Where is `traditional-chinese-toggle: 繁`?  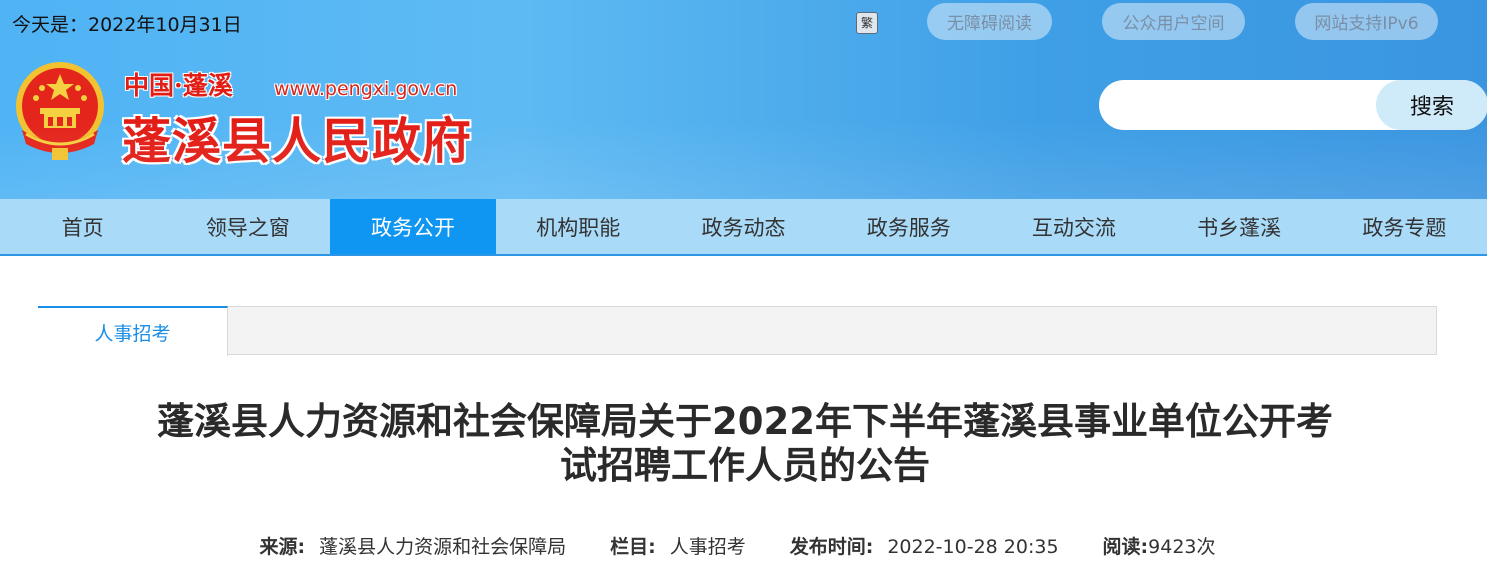
traditional-chinese-toggle: 繁 is located at coordinates (867, 23).